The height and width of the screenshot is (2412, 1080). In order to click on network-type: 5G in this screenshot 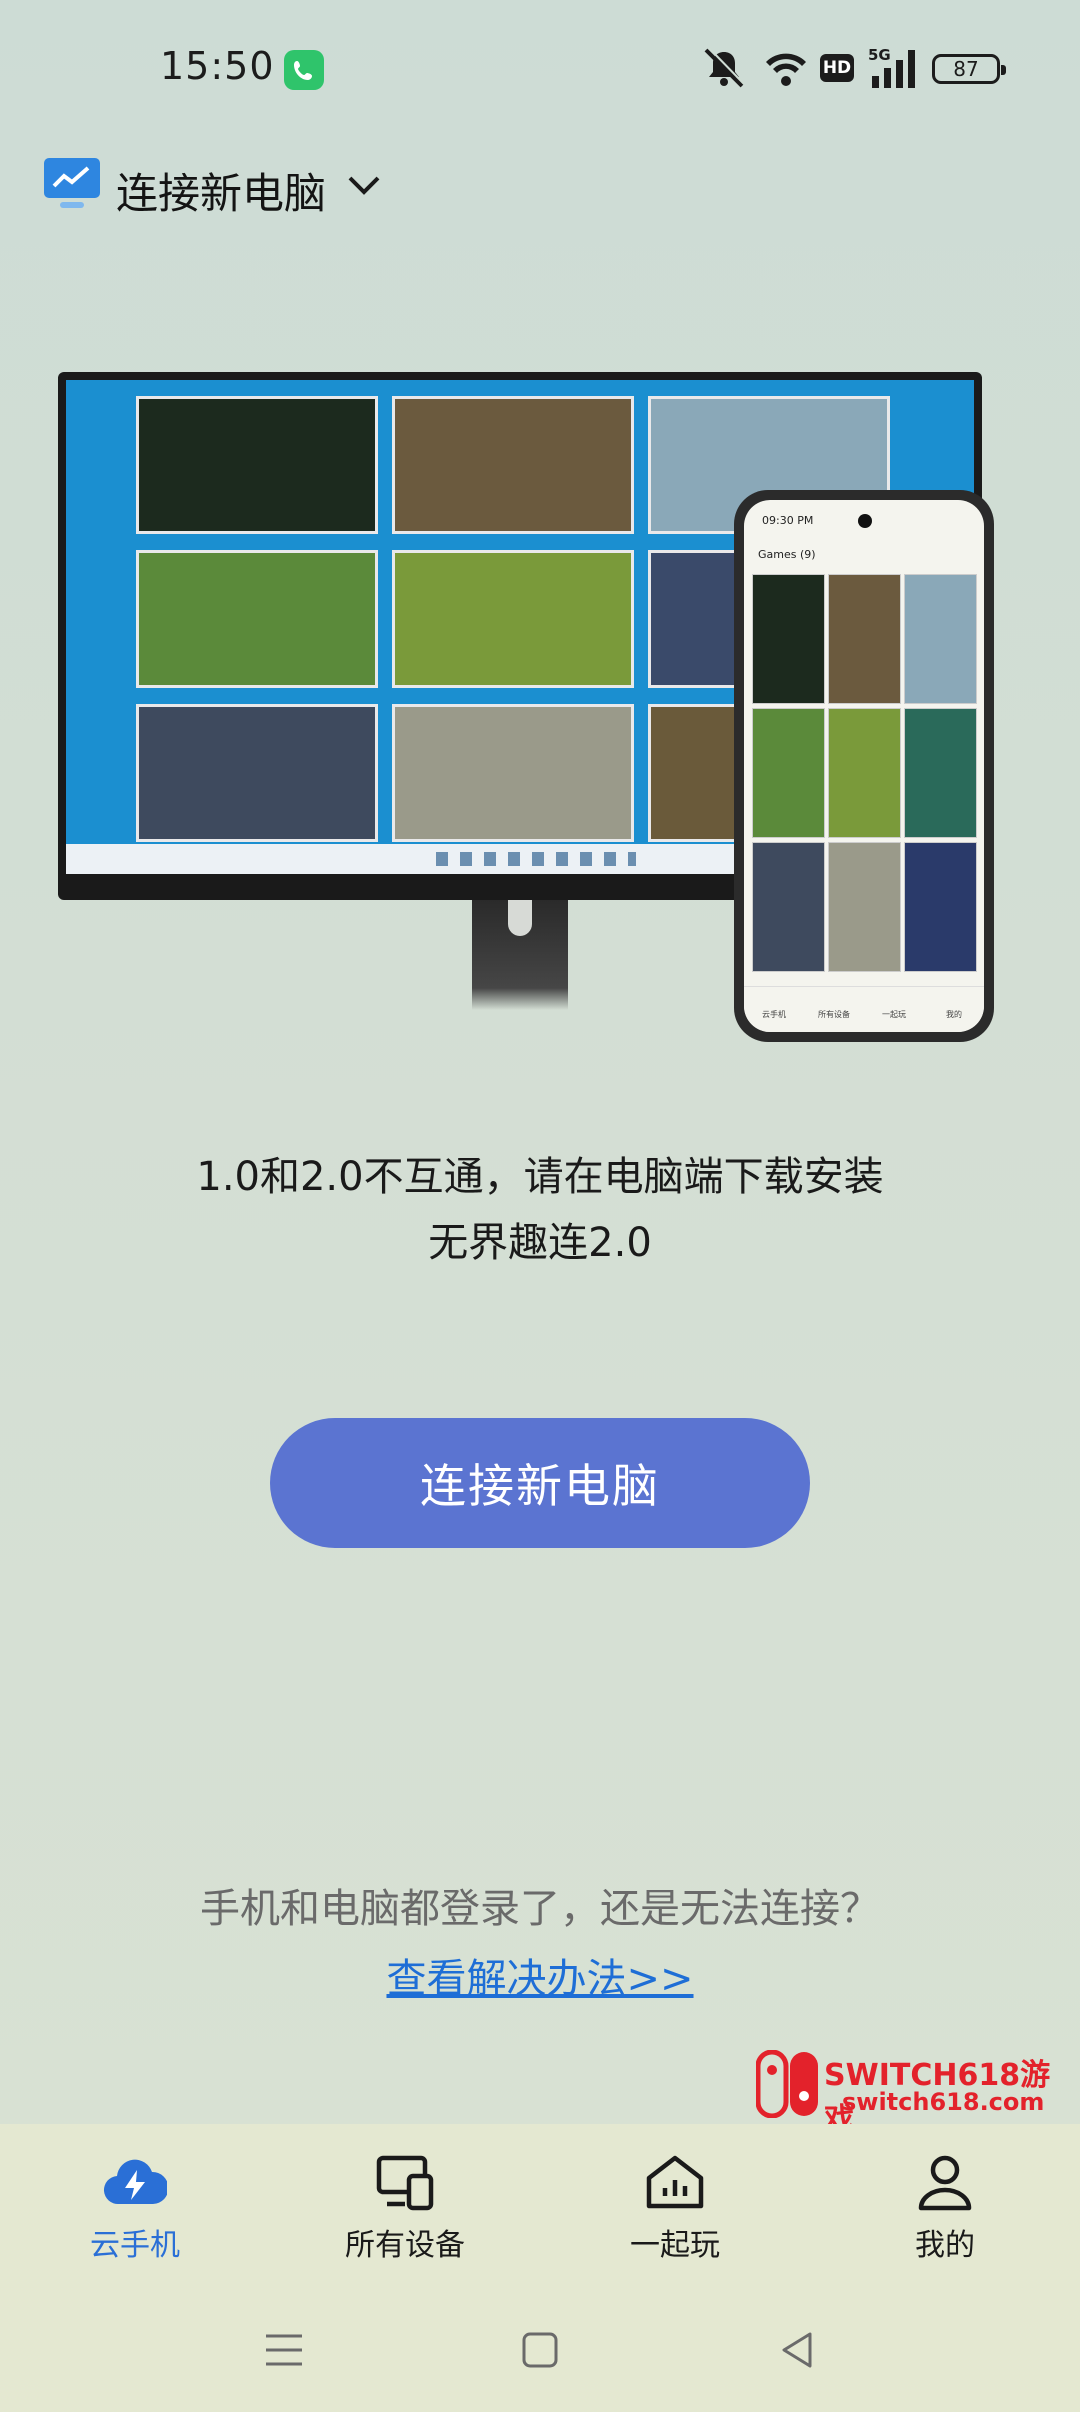, I will do `click(879, 55)`.